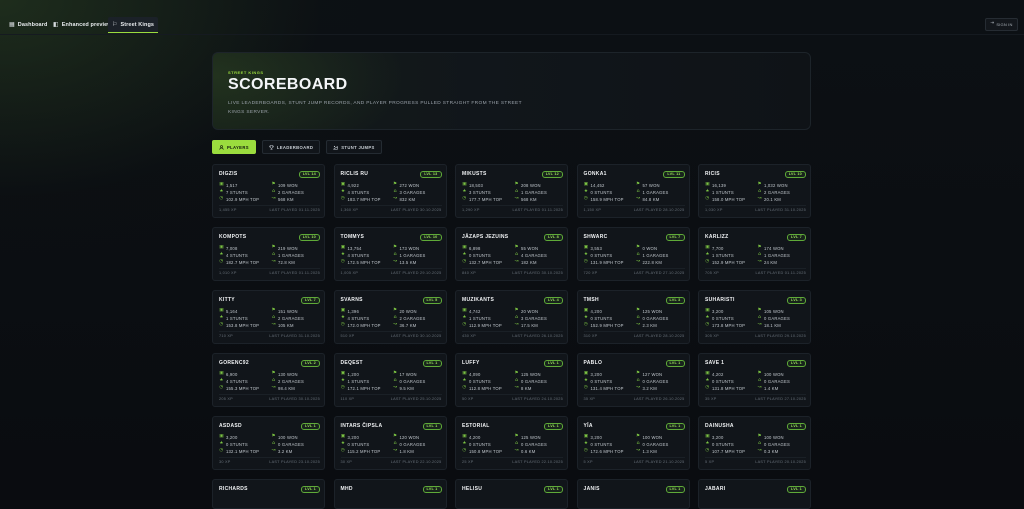  Describe the element at coordinates (28, 25) in the screenshot. I see `tab-dashboard: Dashboard` at that location.